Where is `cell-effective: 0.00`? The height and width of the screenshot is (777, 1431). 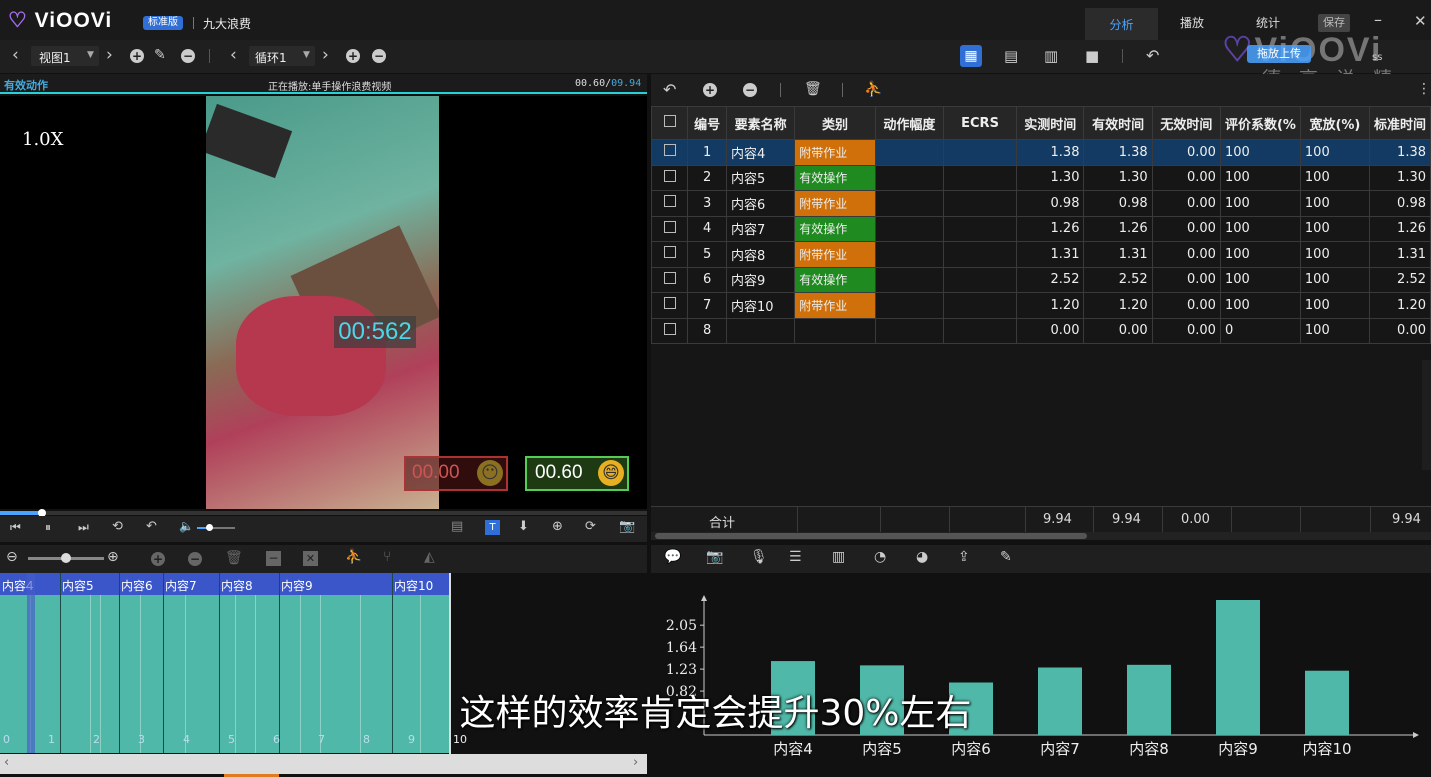
cell-effective: 0.00 is located at coordinates (1118, 330).